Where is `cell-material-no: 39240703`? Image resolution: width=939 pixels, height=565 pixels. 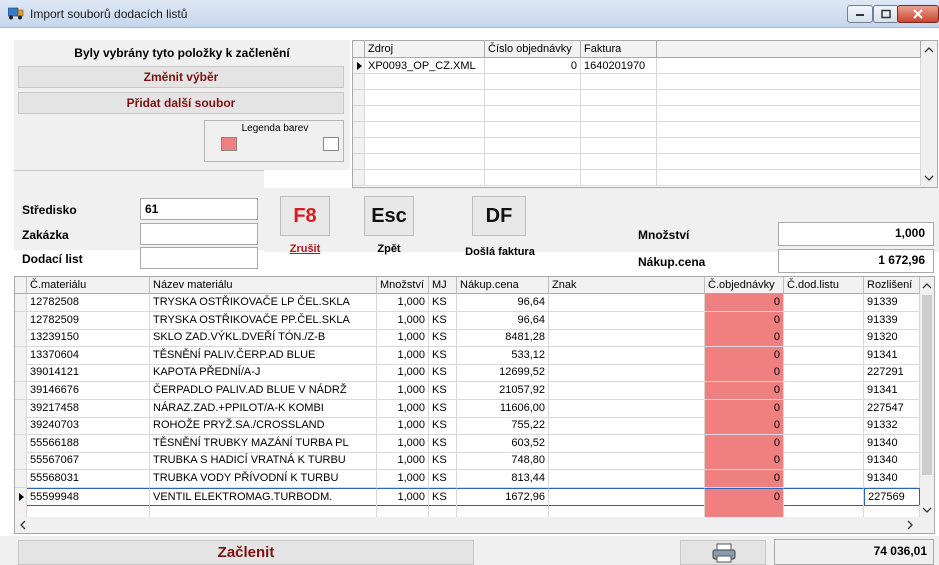
cell-material-no: 39240703 is located at coordinates (88, 426).